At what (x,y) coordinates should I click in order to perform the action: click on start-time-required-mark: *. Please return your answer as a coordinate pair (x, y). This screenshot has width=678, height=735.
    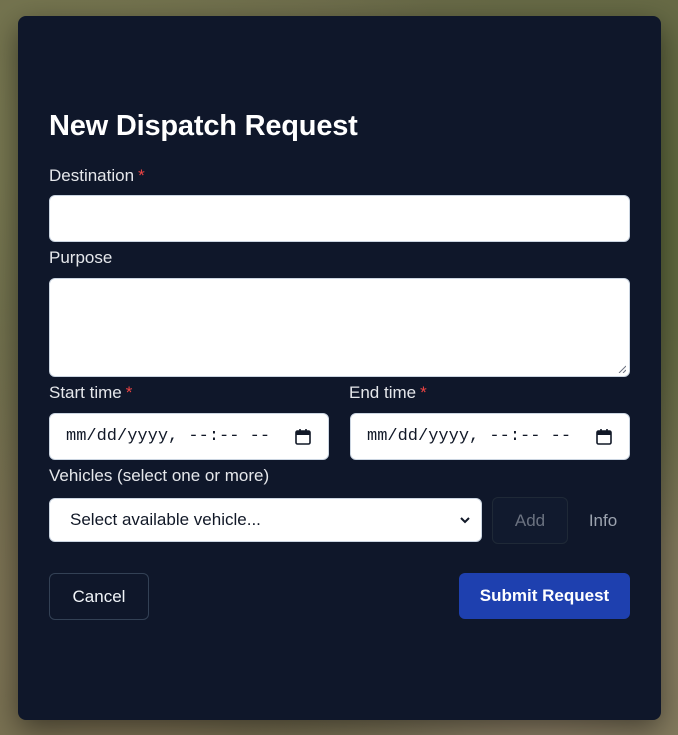
    Looking at the image, I should click on (129, 392).